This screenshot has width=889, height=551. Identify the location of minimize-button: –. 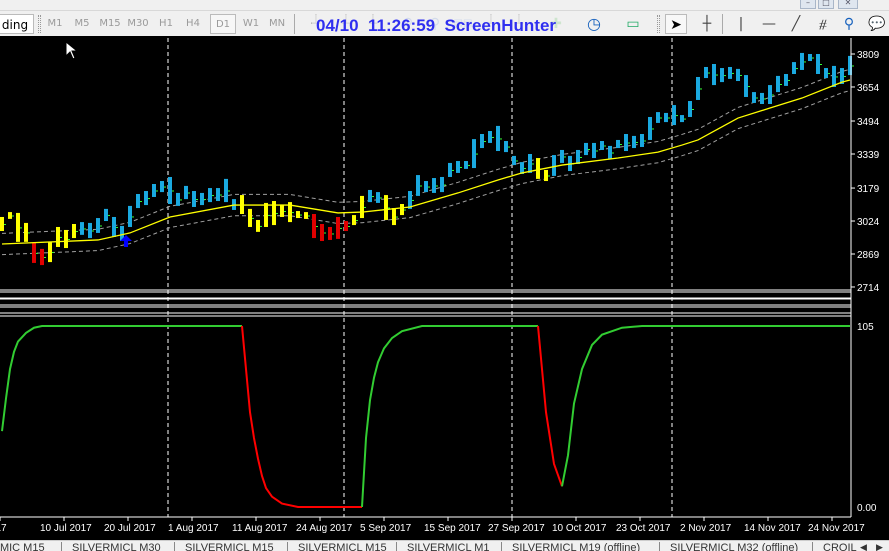
(808, 4).